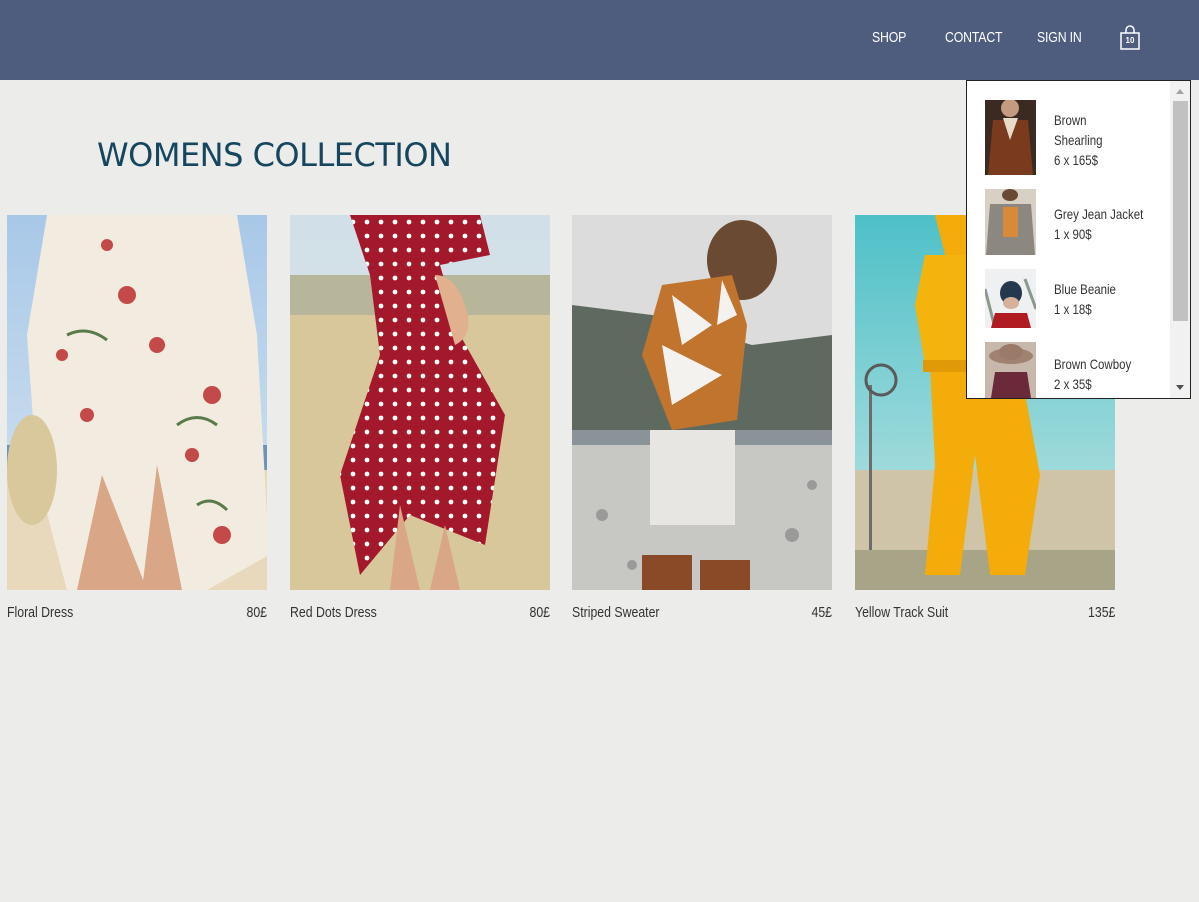  I want to click on product-card-red-dots-dress: Red Dots Dress 80£, so click(420, 425).